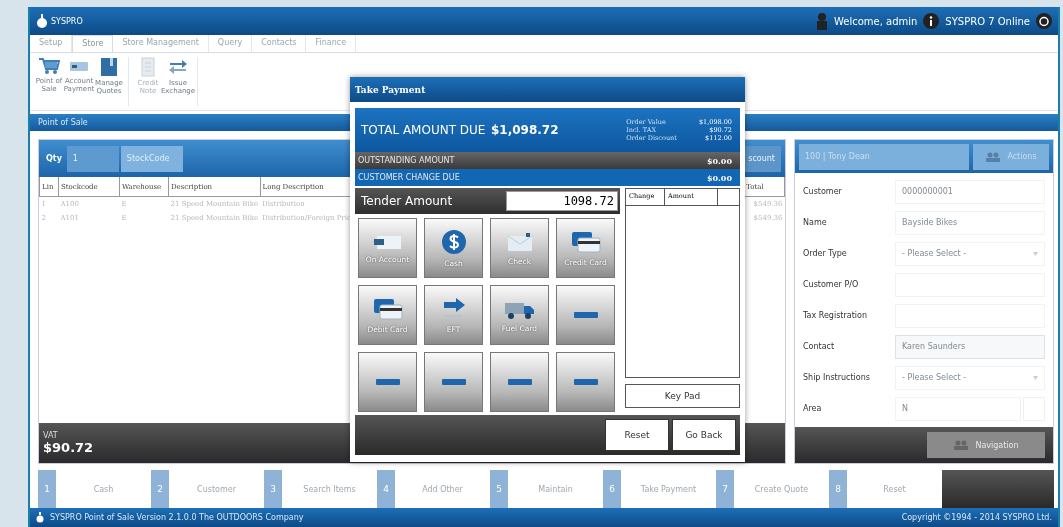 Image resolution: width=1063 pixels, height=527 pixels. What do you see at coordinates (279, 43) in the screenshot?
I see `ribbon-tab: Contacts` at bounding box center [279, 43].